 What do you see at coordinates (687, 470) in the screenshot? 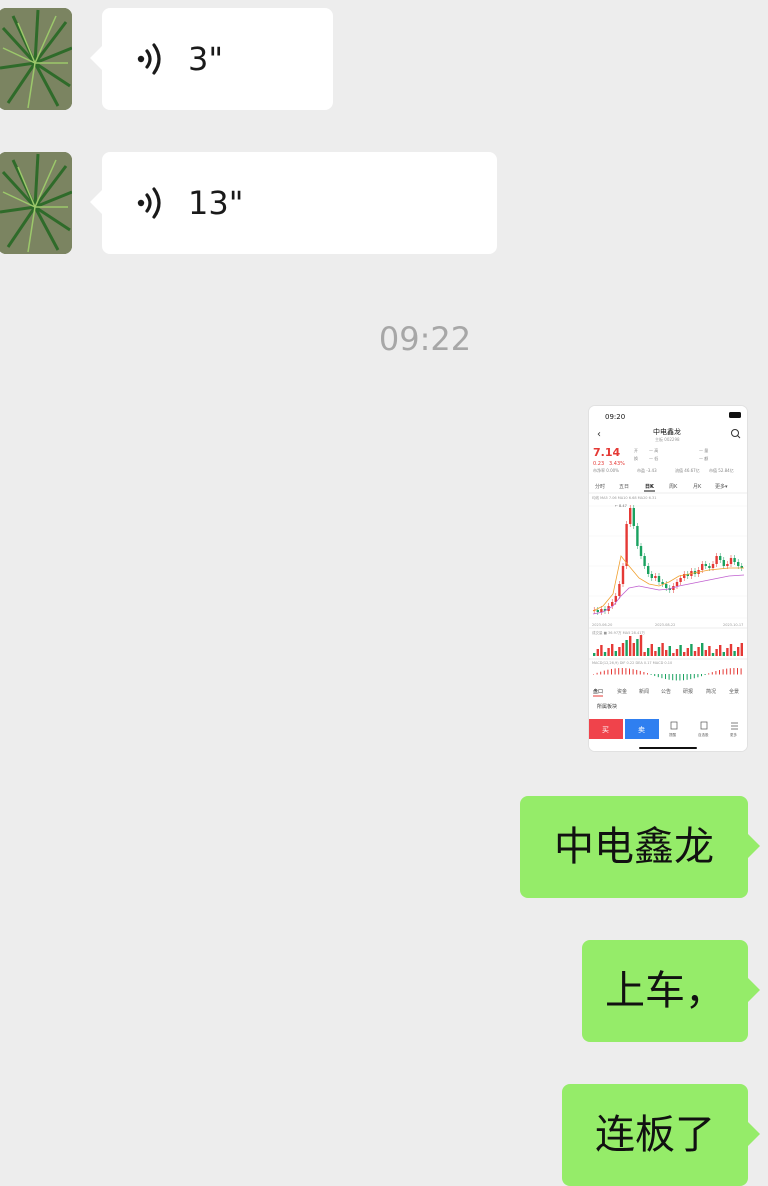
I see `svg-text: 流值 46.67亿` at bounding box center [687, 470].